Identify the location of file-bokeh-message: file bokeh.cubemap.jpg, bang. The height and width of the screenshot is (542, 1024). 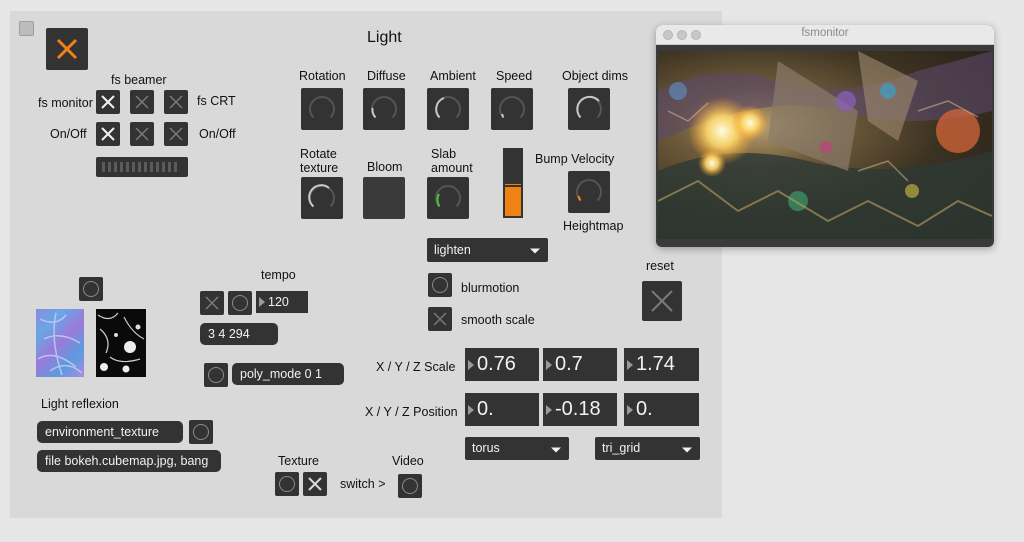
(129, 461).